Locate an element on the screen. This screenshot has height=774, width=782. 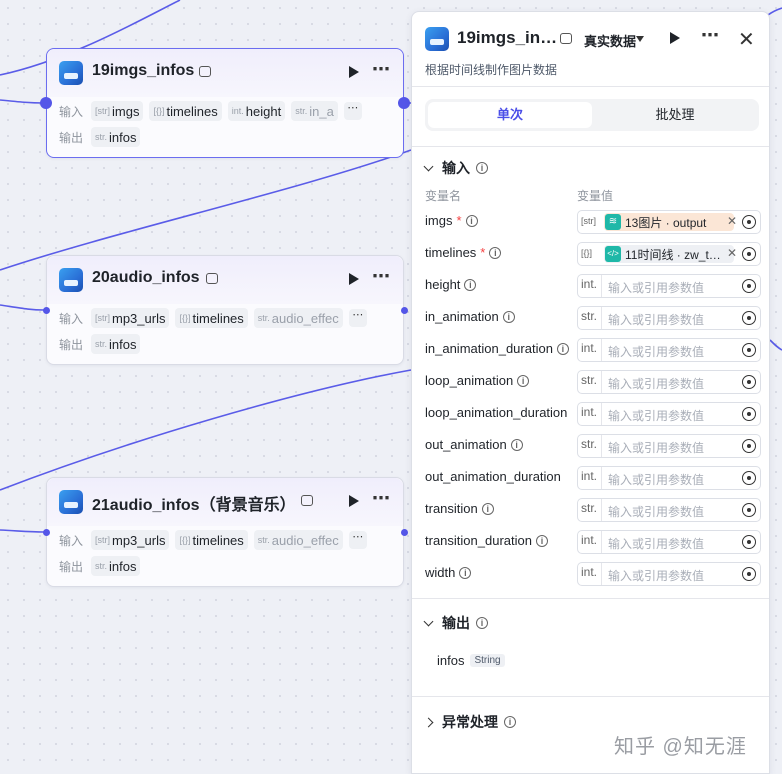
node-header: 21audio_infos（背景音乐） ⋯ is located at coordinates (225, 502).